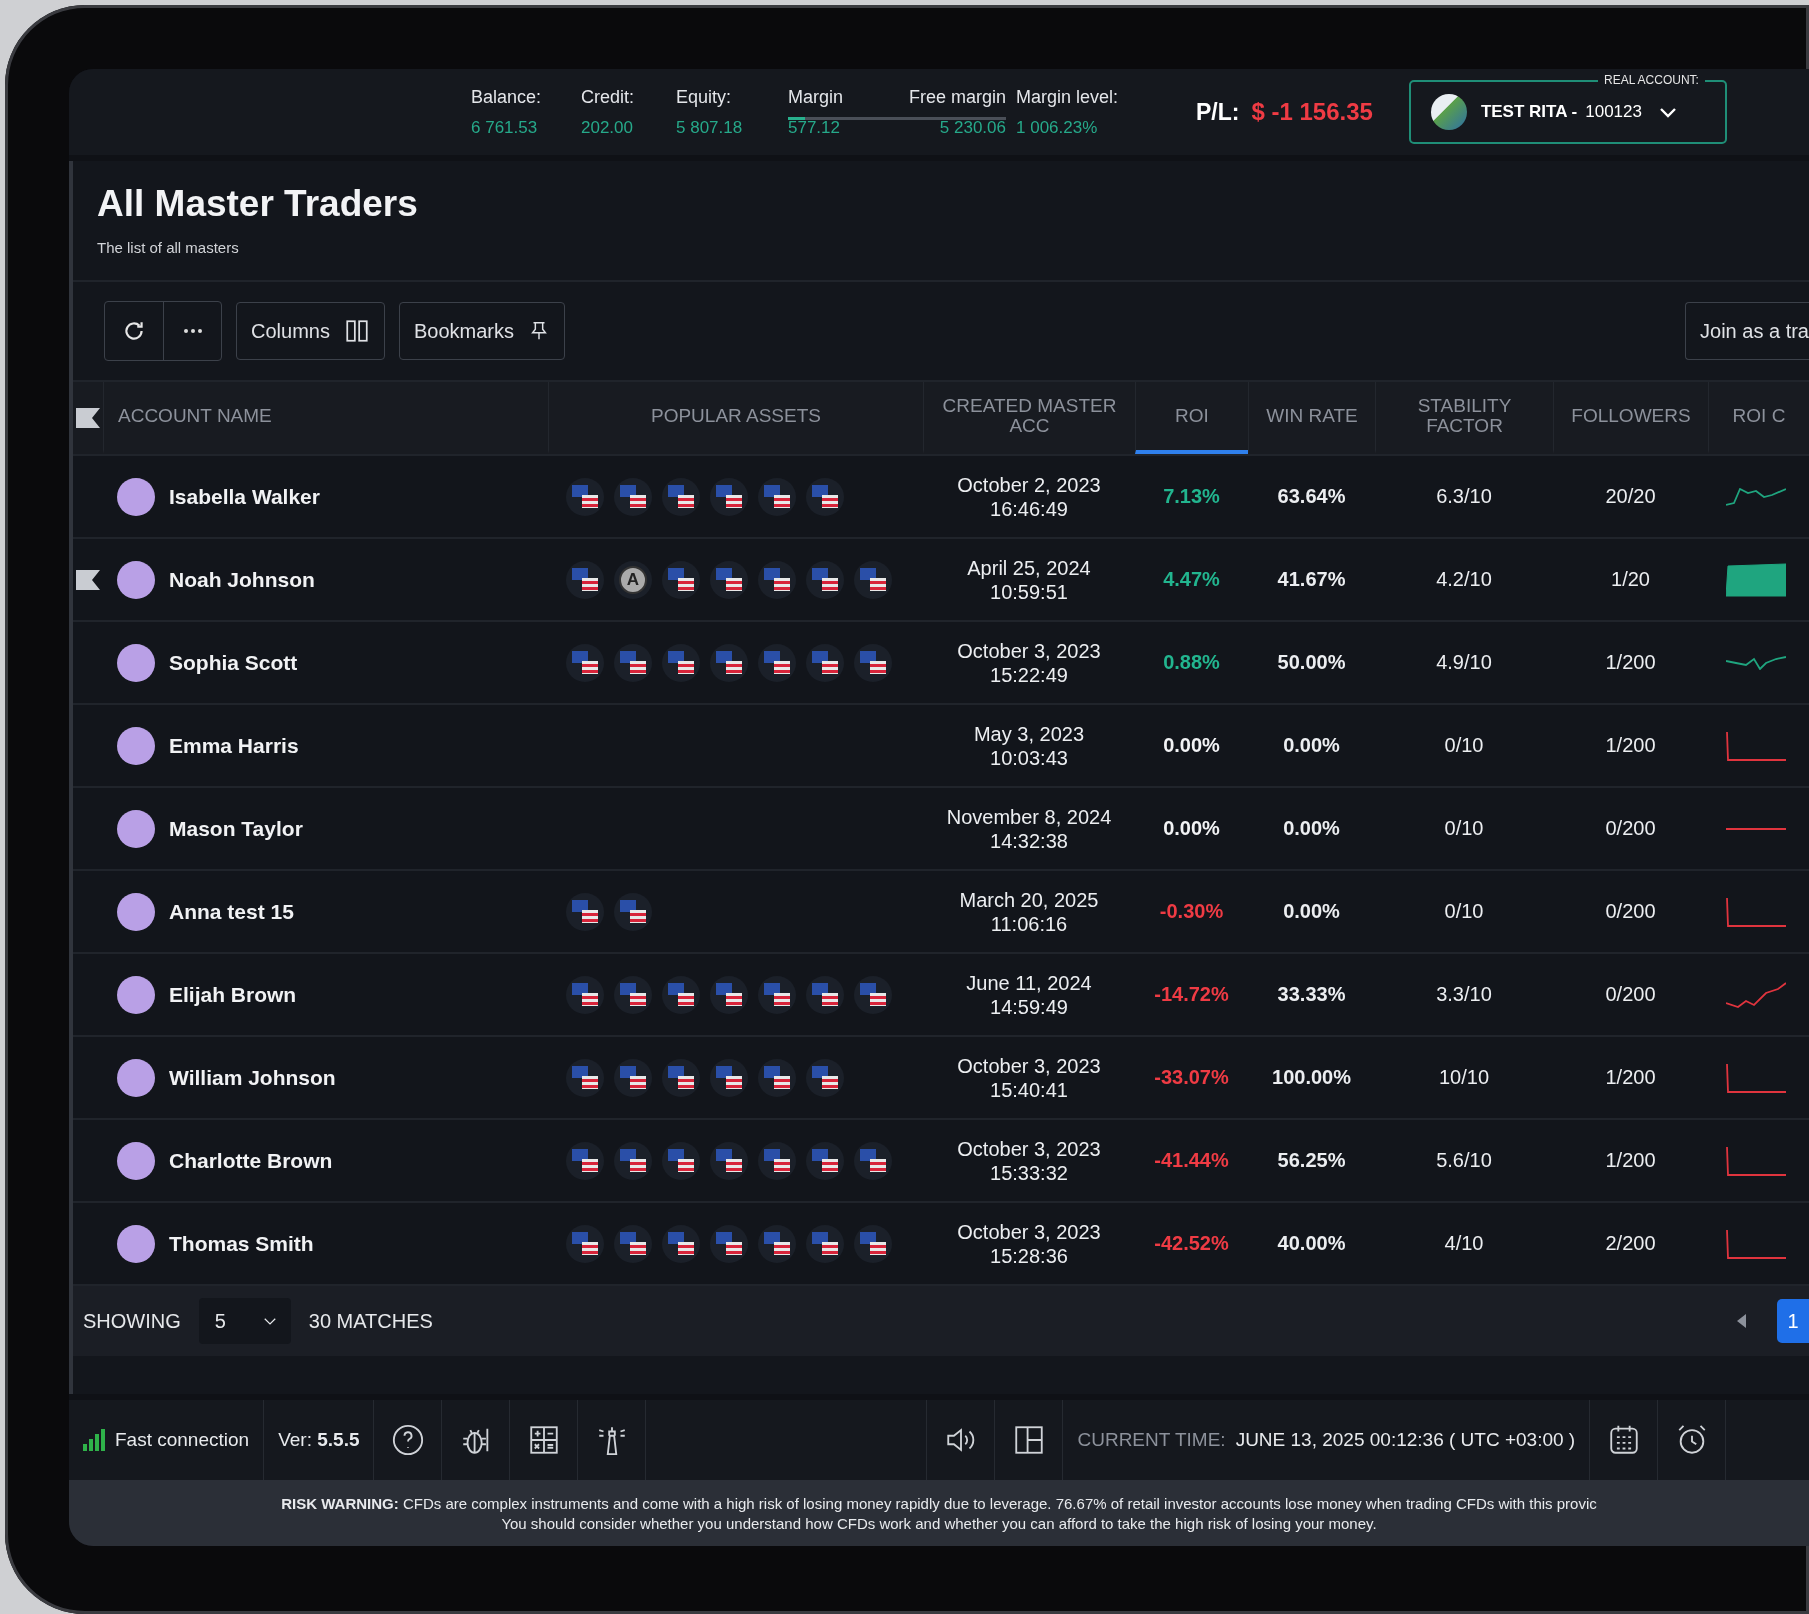  What do you see at coordinates (1057, 127) in the screenshot?
I see `stat-value: 1 006.23%` at bounding box center [1057, 127].